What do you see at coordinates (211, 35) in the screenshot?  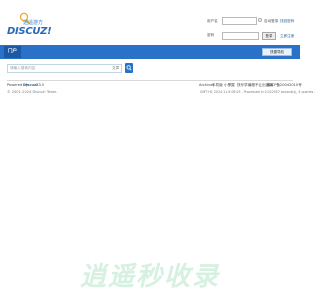 I see `password-label: 密码` at bounding box center [211, 35].